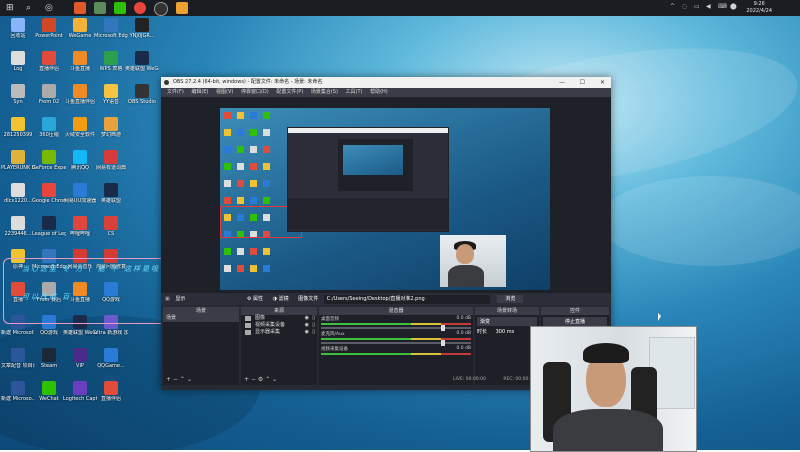 This screenshot has height=452, width=800. Describe the element at coordinates (120, 8) in the screenshot. I see `taskbar-wechat-icon` at that location.